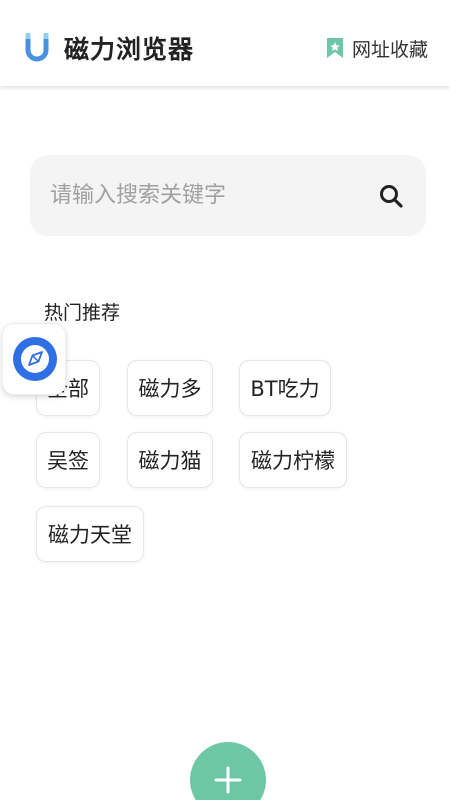  Describe the element at coordinates (334, 48) in the screenshot. I see `bookmark-icon` at that location.